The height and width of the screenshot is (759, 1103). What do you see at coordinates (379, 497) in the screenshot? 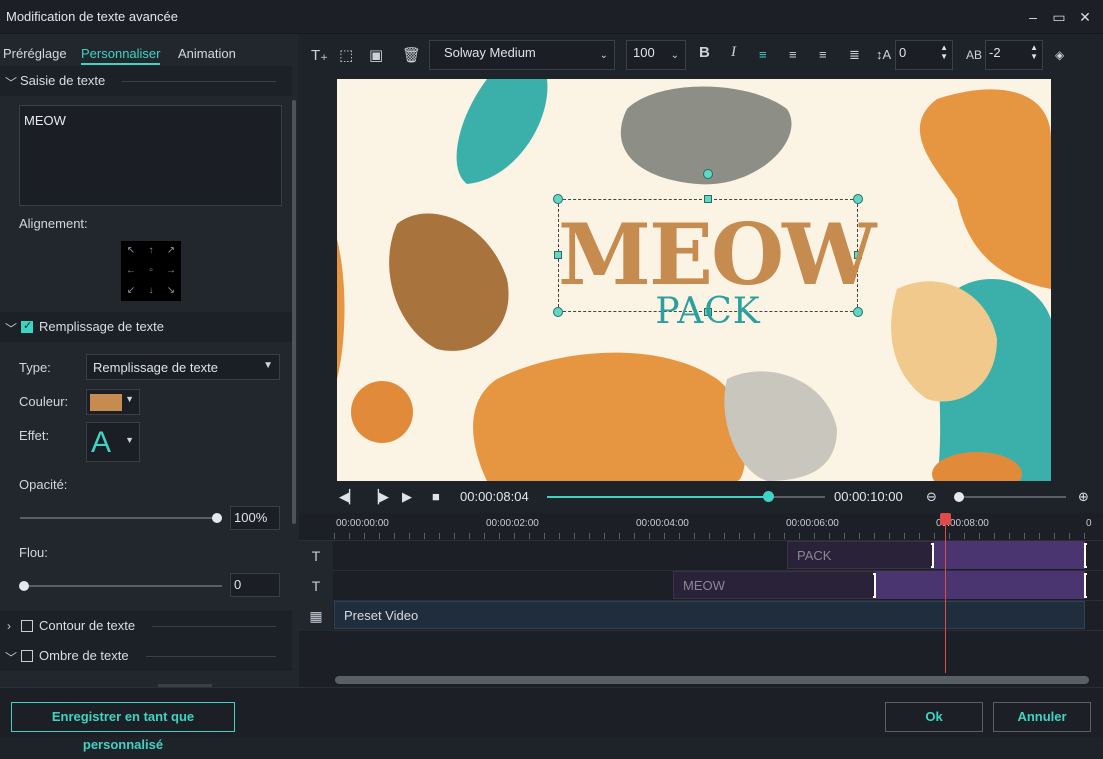
I see `step-play-icon: ▕▶` at bounding box center [379, 497].